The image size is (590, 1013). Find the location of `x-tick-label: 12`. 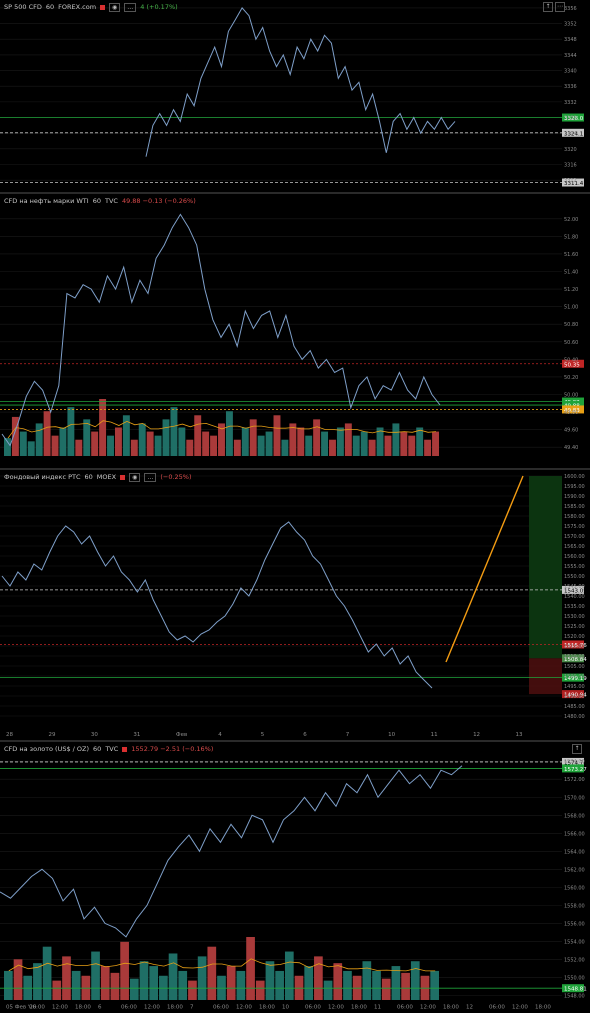

x-tick-label: 12 is located at coordinates (469, 1008).